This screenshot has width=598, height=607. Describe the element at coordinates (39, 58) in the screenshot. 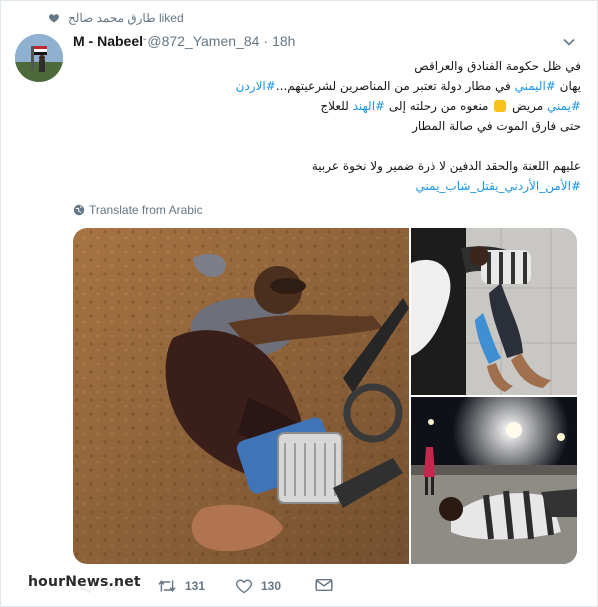

I see `avatar` at that location.